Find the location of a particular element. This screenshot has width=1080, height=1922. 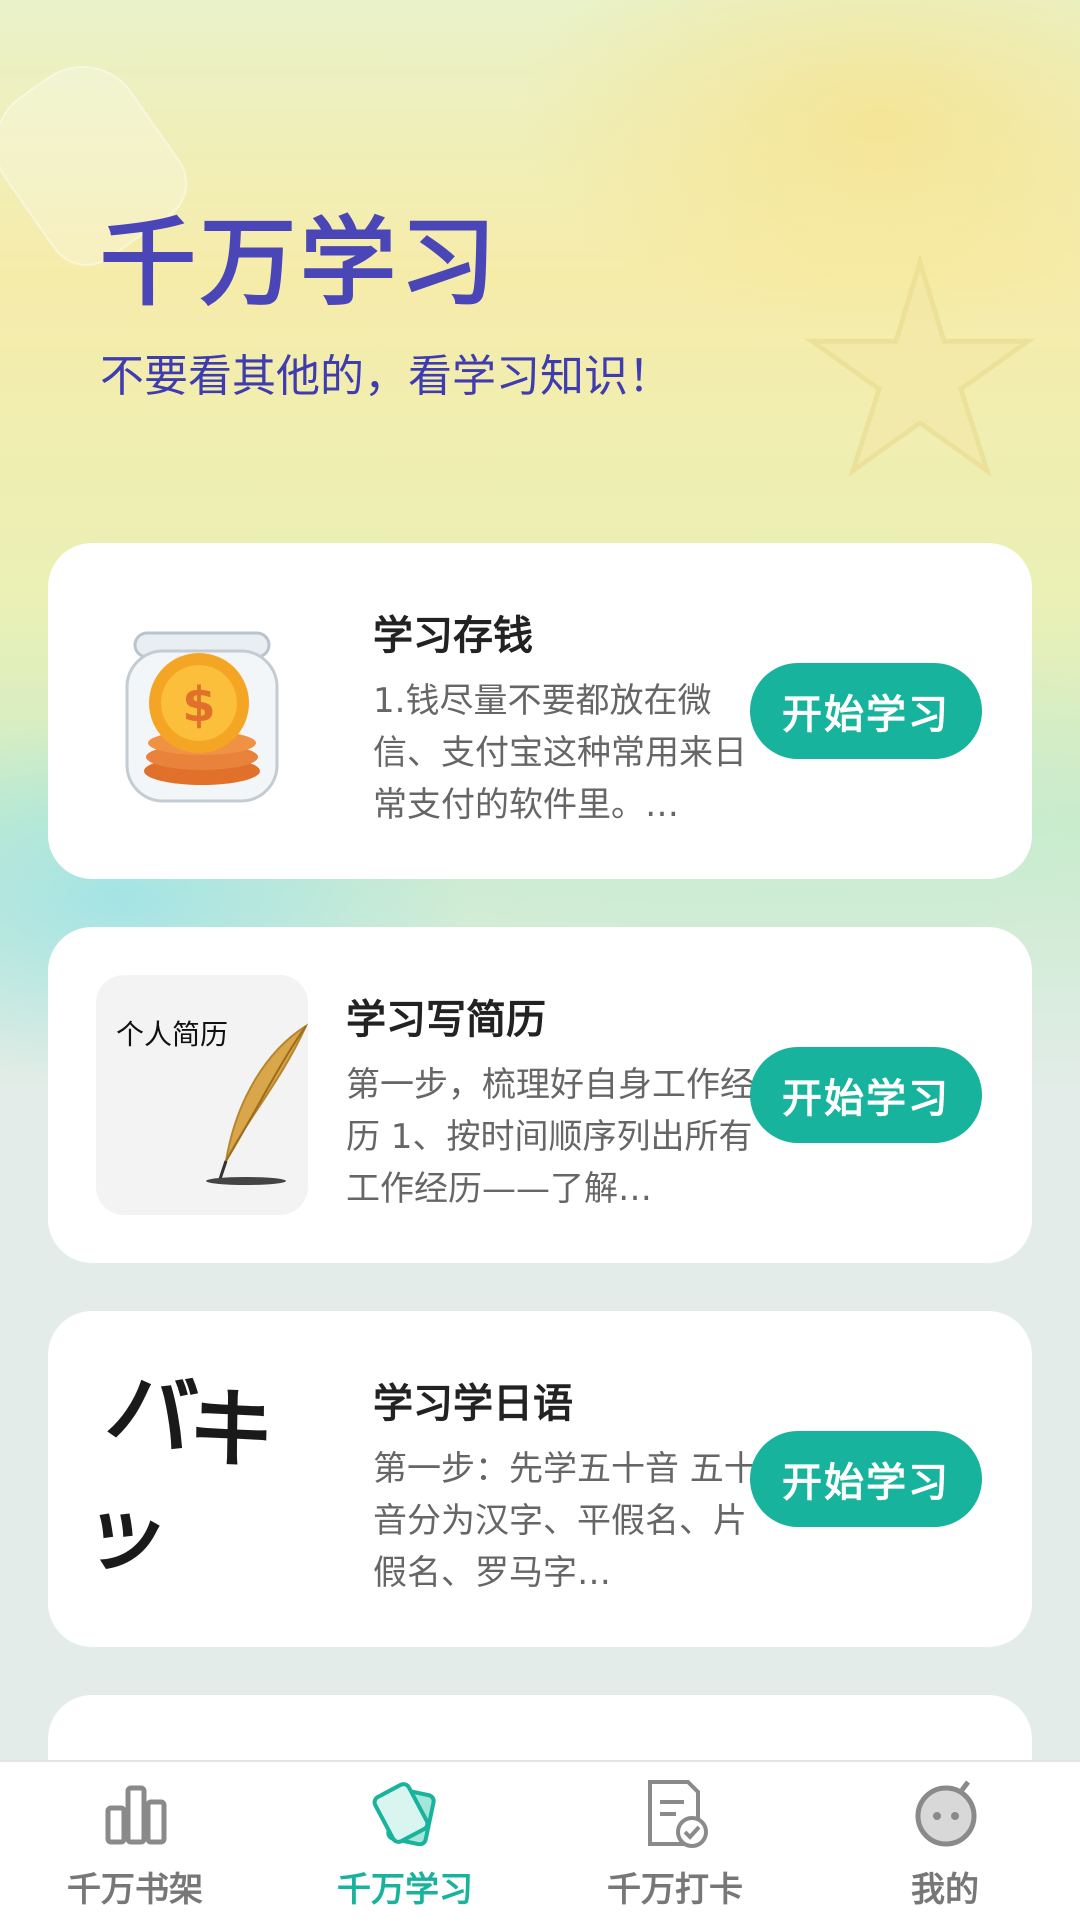

course-title: 学习学日语 is located at coordinates (473, 1404).